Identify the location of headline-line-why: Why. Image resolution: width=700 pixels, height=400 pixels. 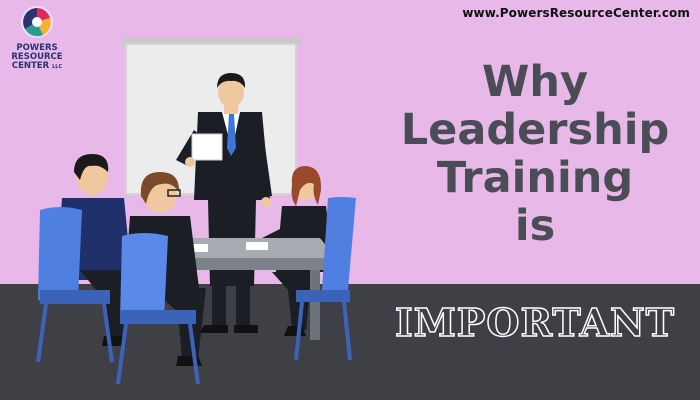
(535, 82).